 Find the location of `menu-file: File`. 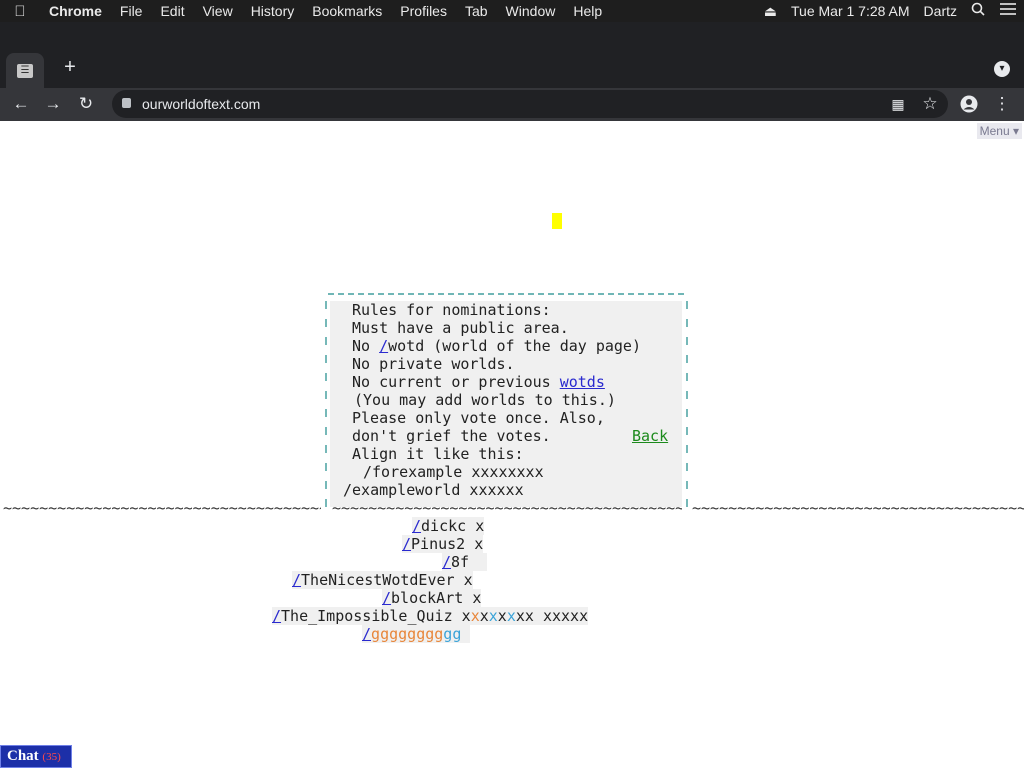

menu-file: File is located at coordinates (131, 11).